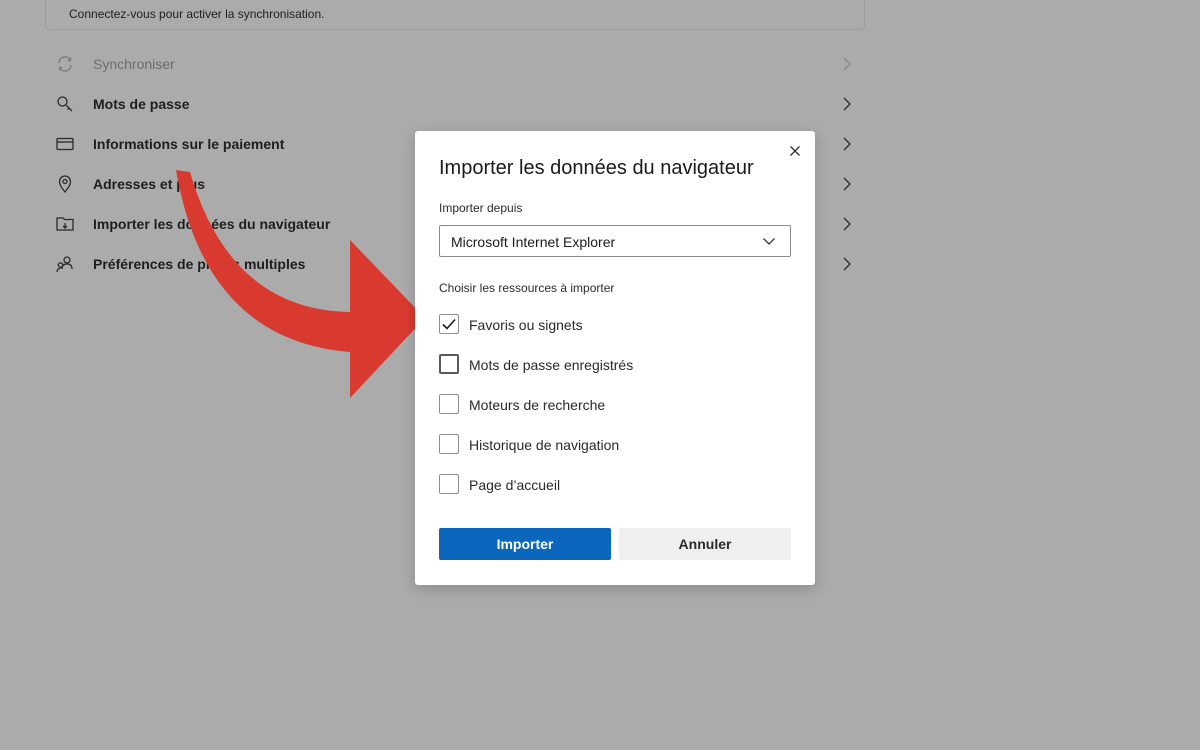  What do you see at coordinates (481, 208) in the screenshot?
I see `source-label: Importer depuis` at bounding box center [481, 208].